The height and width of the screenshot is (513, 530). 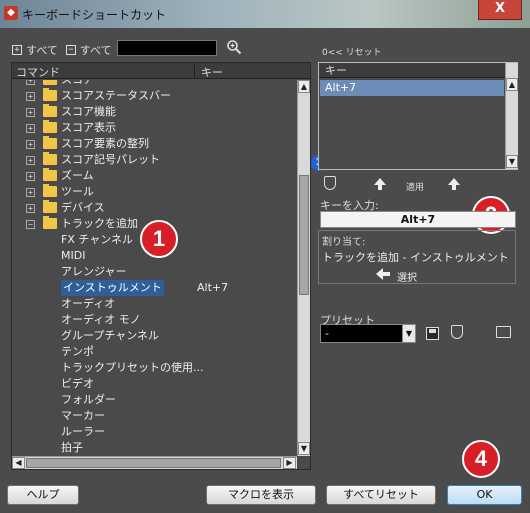 I want to click on select-label: 選択, so click(x=407, y=276).